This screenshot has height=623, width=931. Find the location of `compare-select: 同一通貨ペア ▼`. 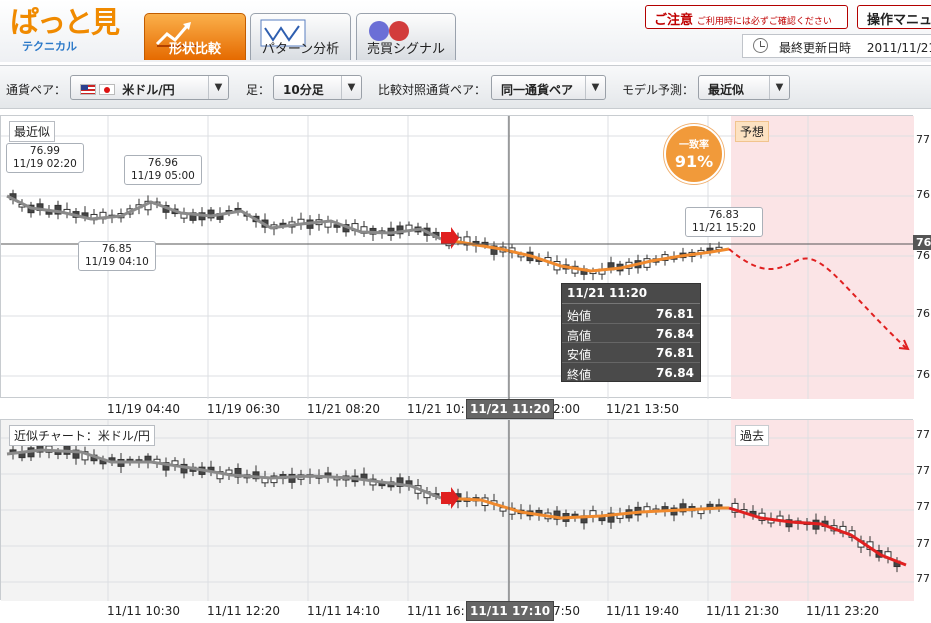

compare-select: 同一通貨ペア ▼ is located at coordinates (548, 87).